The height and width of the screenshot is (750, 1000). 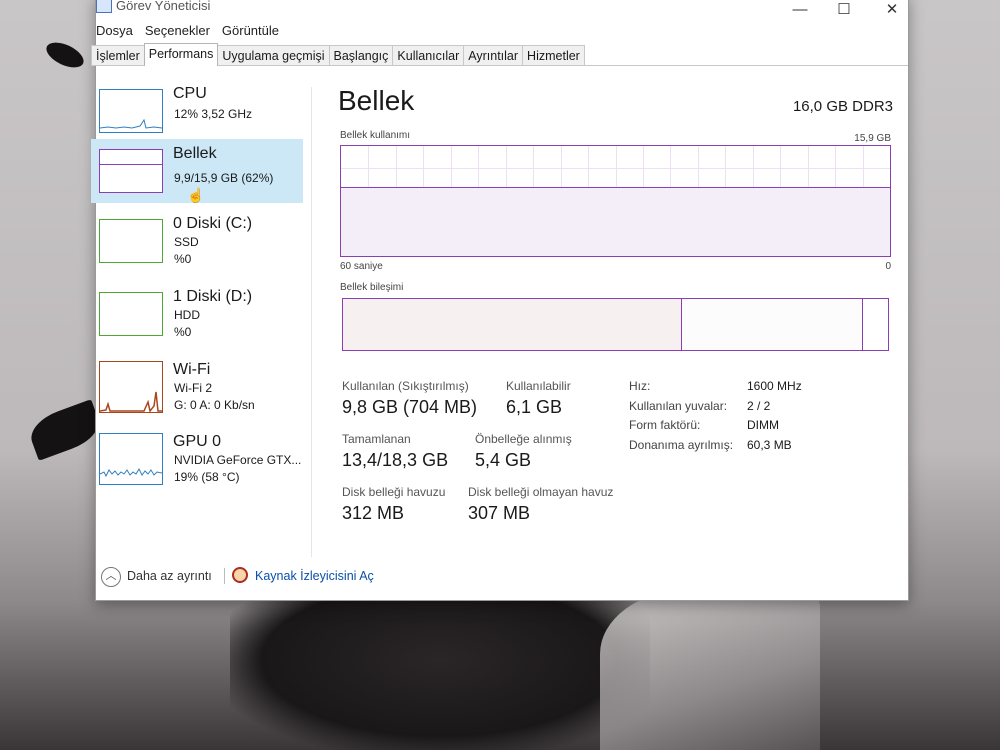 What do you see at coordinates (800, 10) in the screenshot?
I see `minimize-button: —` at bounding box center [800, 10].